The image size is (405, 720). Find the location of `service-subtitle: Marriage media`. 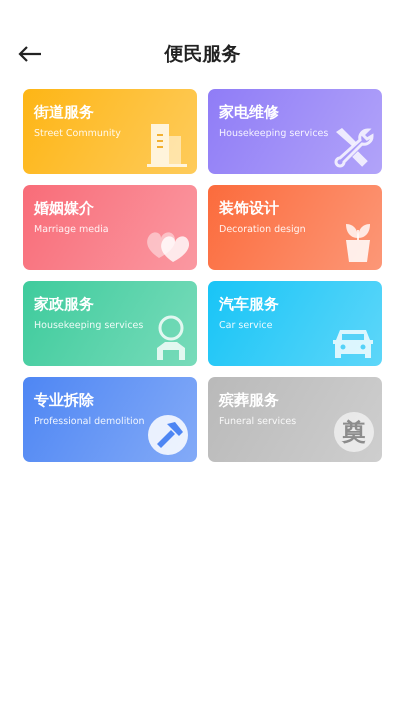

service-subtitle: Marriage media is located at coordinates (71, 229).